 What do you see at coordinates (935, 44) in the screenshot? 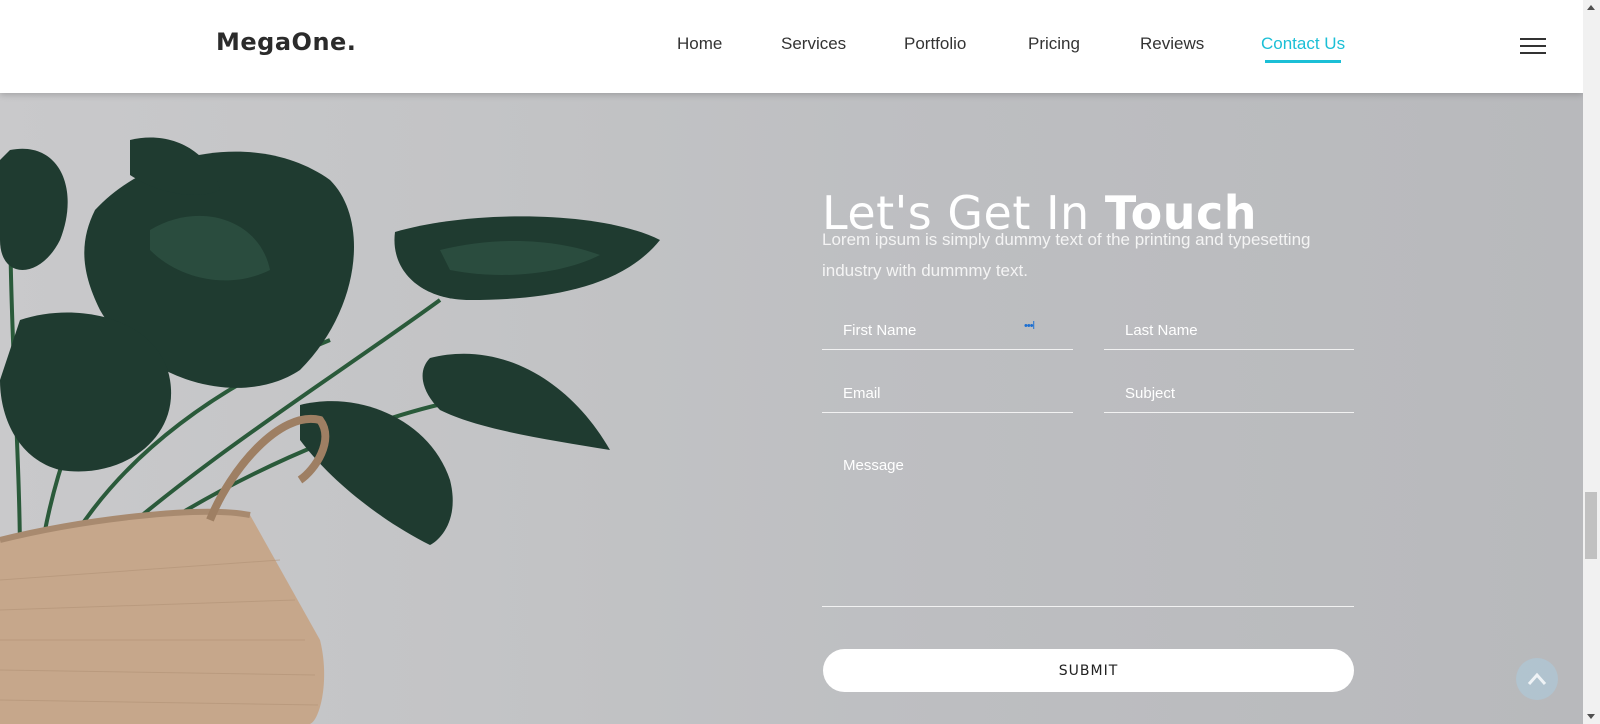
I see `nav-portfolio: Portfolio` at bounding box center [935, 44].